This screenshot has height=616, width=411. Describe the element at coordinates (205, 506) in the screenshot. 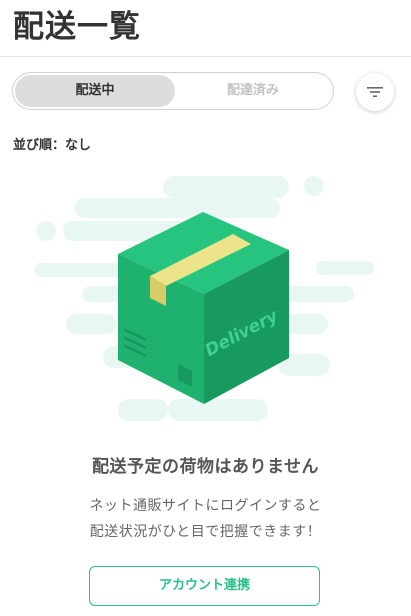

I see `empty-state-description-line1: ネット通販サイトにログインすると` at that location.